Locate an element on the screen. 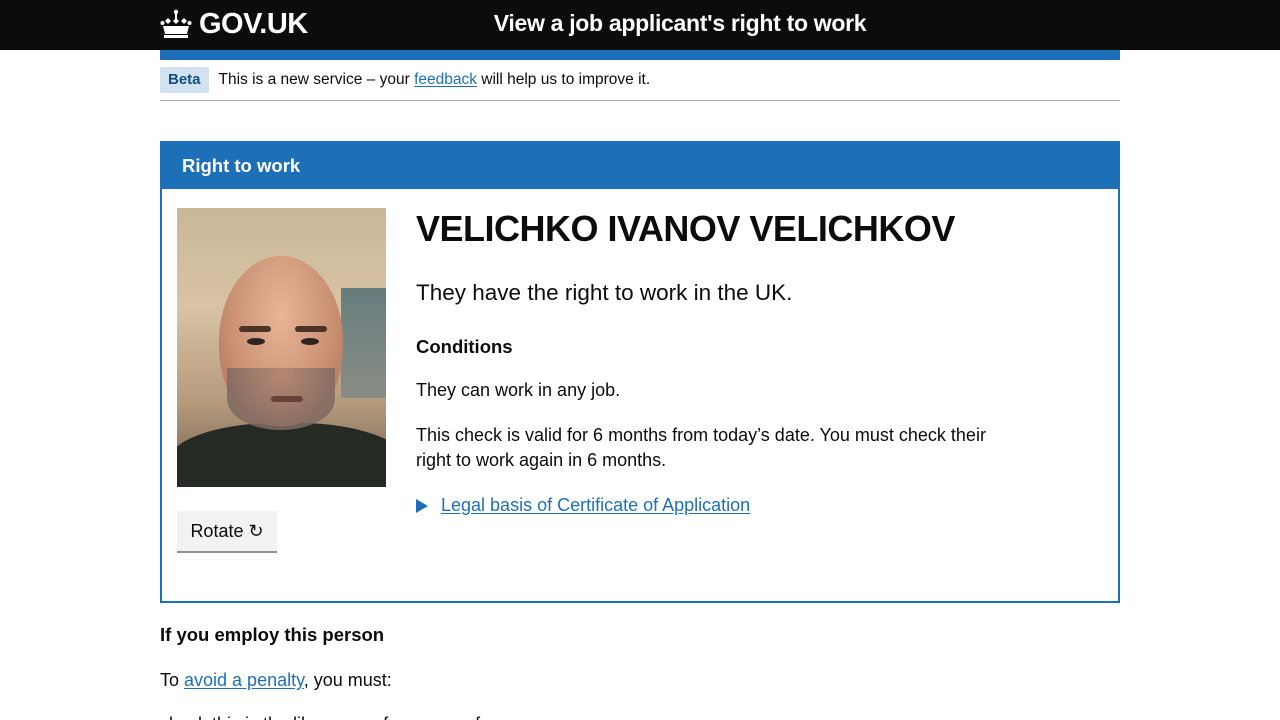  expand-triangle-icon is located at coordinates (422, 505).